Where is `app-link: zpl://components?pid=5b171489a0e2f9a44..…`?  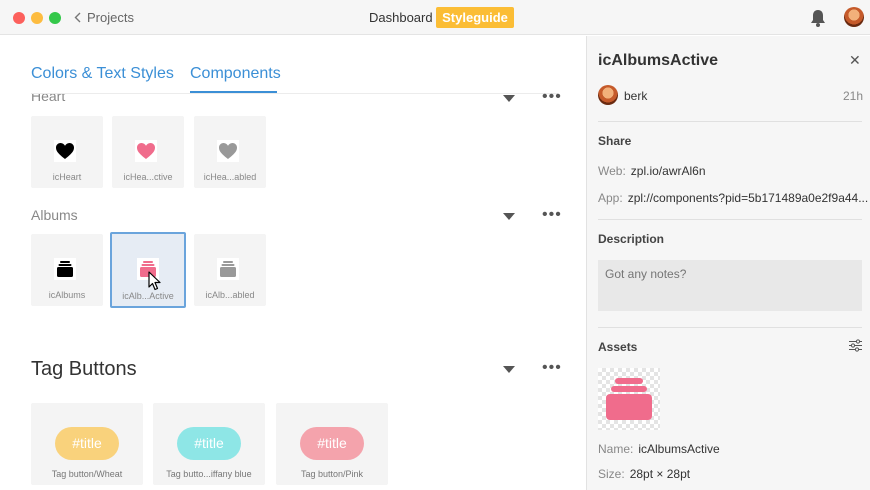 app-link: zpl://components?pid=5b171489a0e2f9a44..… is located at coordinates (748, 198).